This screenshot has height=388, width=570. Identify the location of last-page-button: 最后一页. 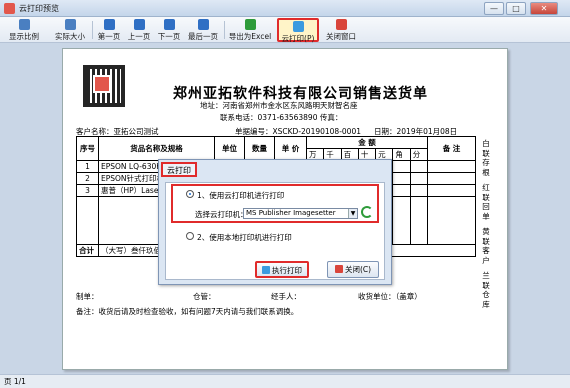
(203, 30).